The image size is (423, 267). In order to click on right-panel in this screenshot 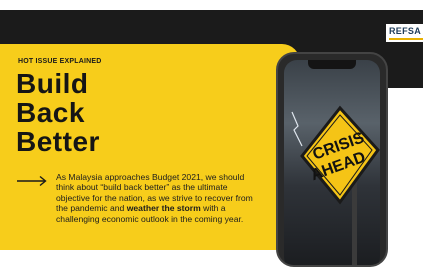, I will do `click(402, 169)`.